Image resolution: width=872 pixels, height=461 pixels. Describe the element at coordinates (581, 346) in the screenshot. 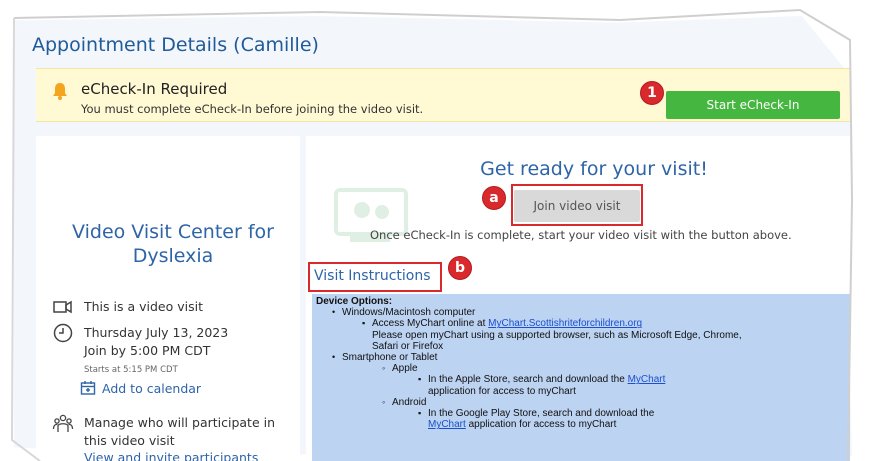

I see `list-item-continued: Safari or Firefox` at that location.